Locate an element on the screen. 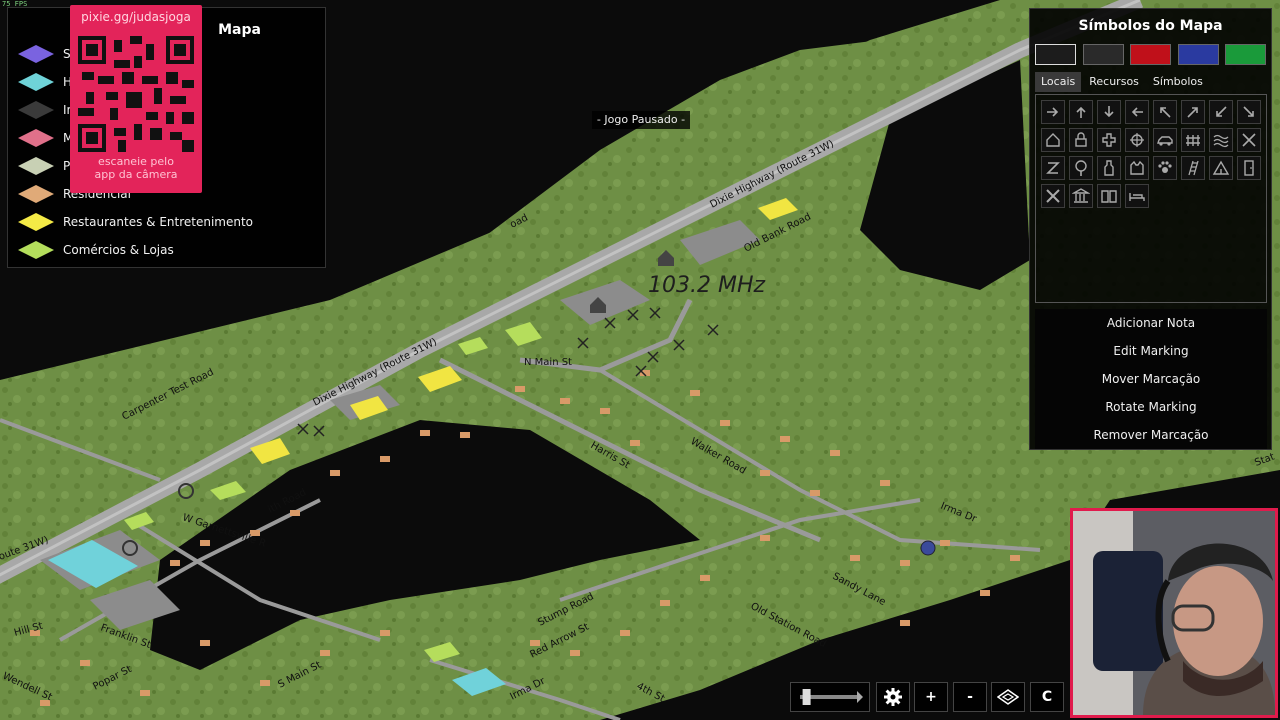 Image resolution: width=1280 pixels, height=720 pixels. bed-icon is located at coordinates (1137, 197).